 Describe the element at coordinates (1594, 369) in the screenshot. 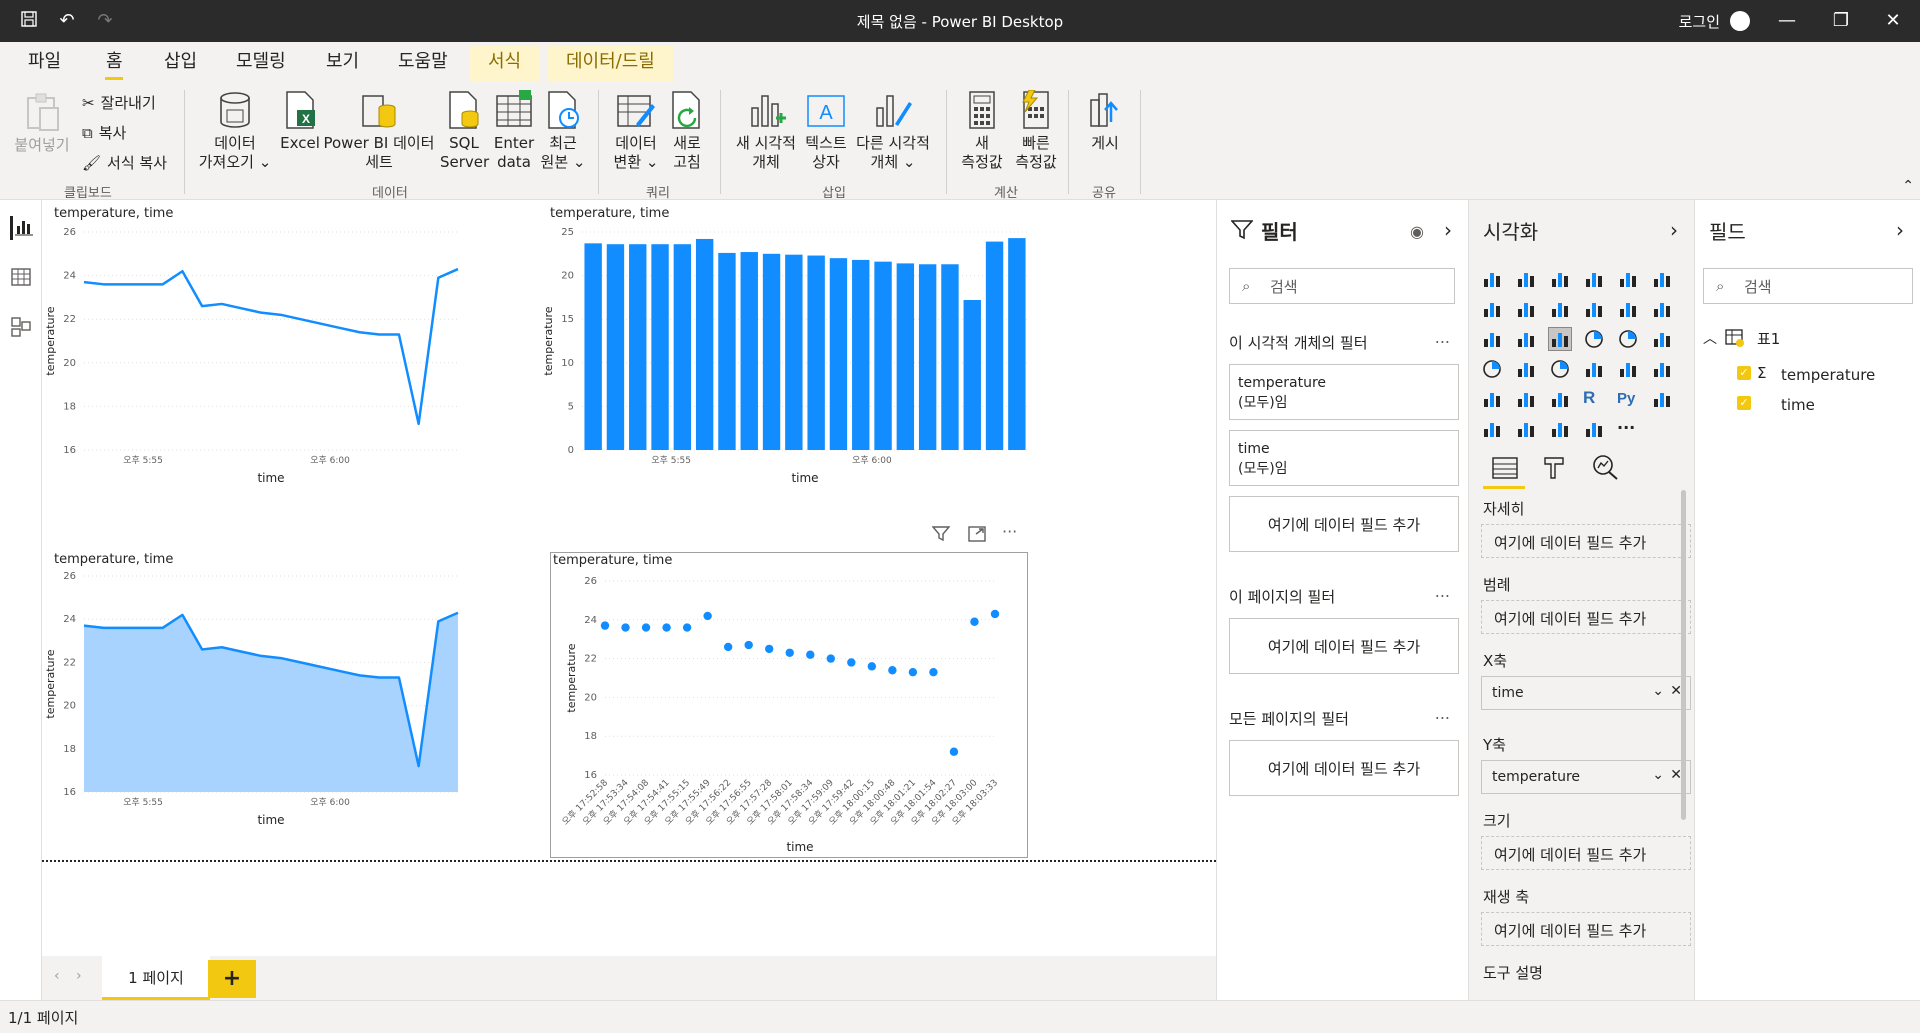

I see `card-icon` at that location.